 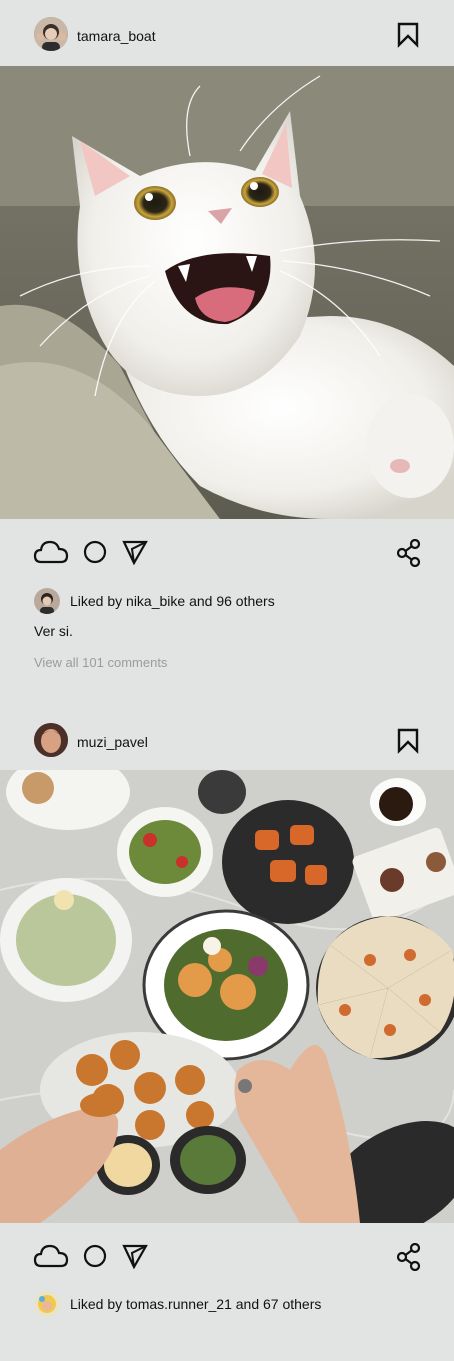 I want to click on post-1-caption: Ver si., so click(x=53, y=631).